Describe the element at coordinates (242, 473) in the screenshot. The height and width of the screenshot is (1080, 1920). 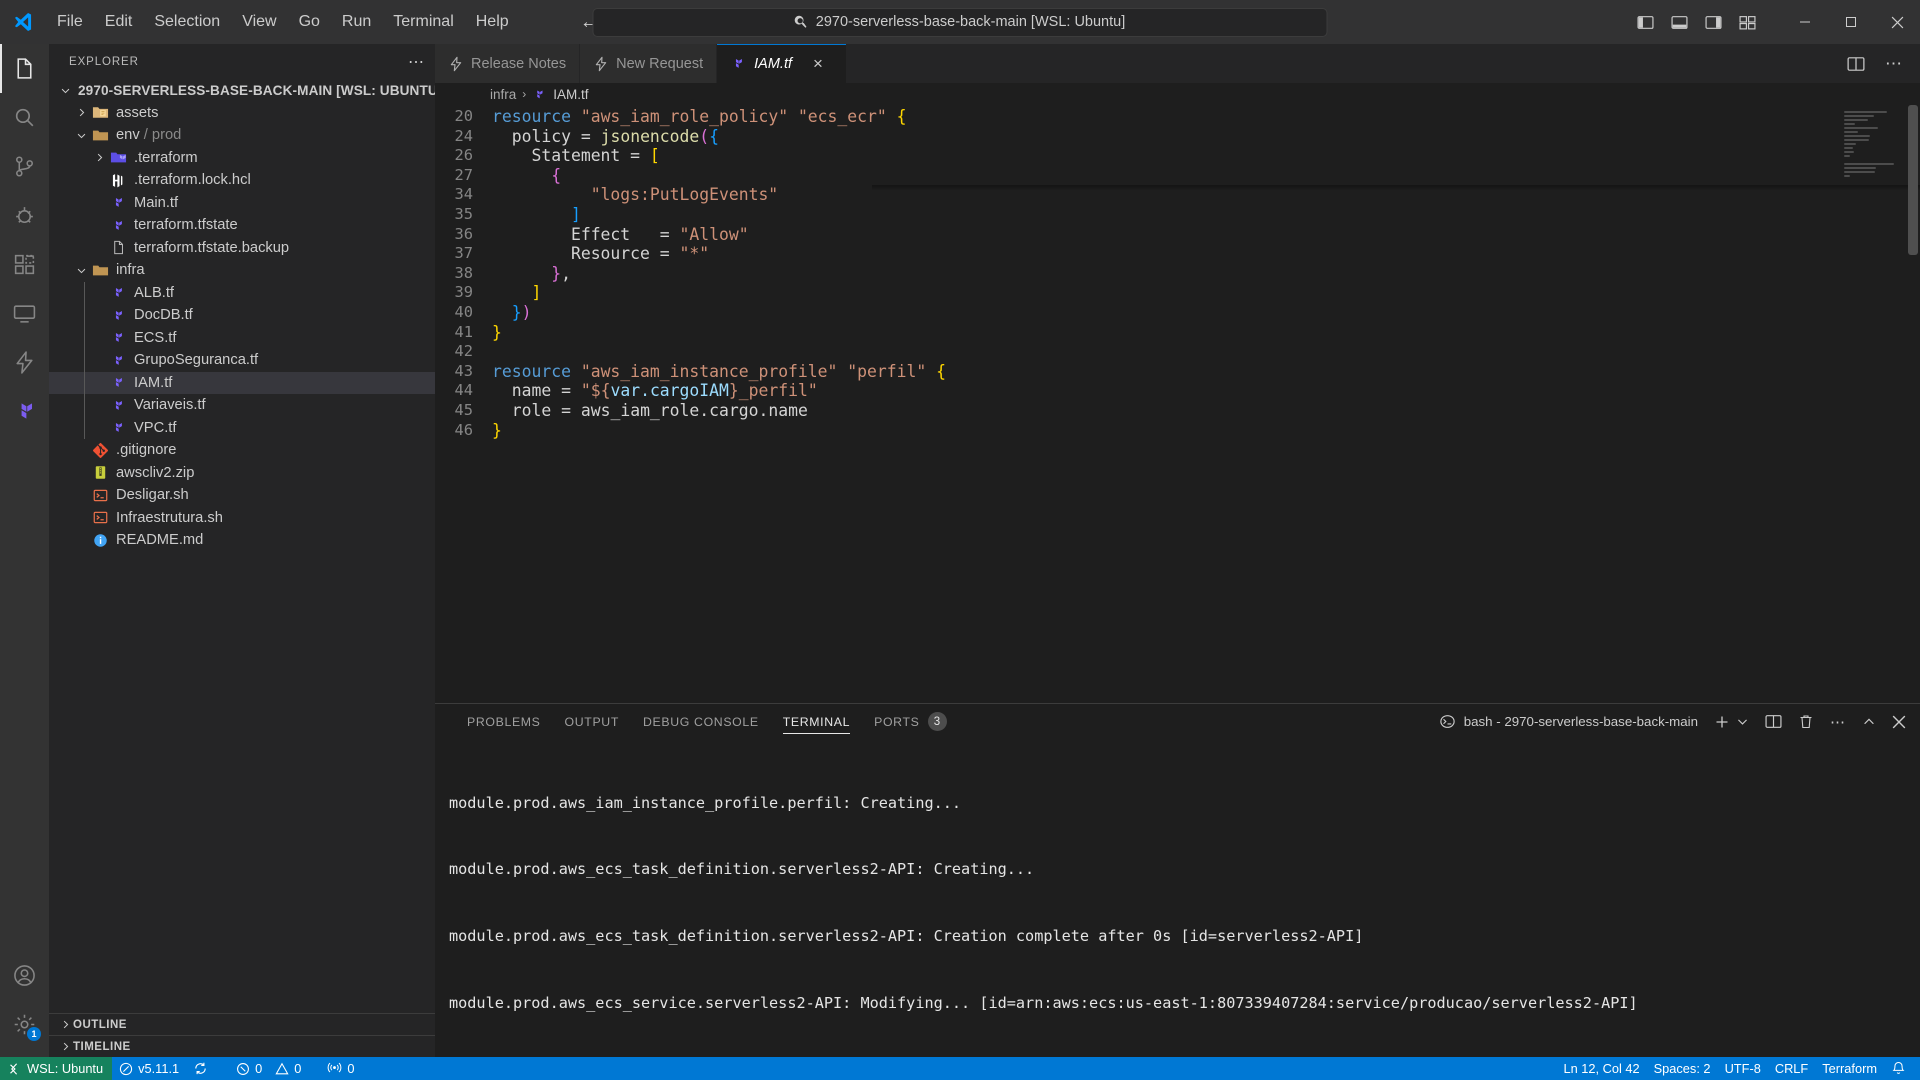
I see `tree-item-awscliv2-zip: awscliv2.zip` at that location.